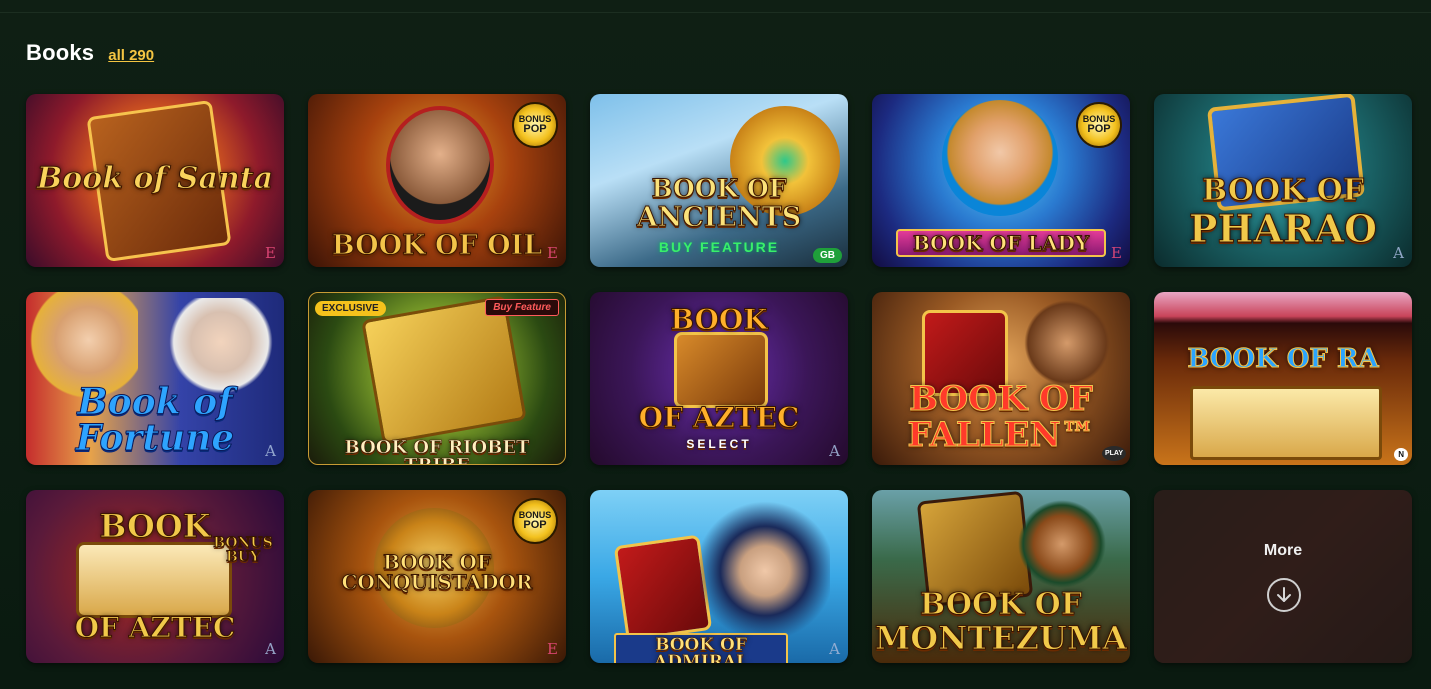  Describe the element at coordinates (155, 438) in the screenshot. I see `game-title-line2: Fortune` at that location.